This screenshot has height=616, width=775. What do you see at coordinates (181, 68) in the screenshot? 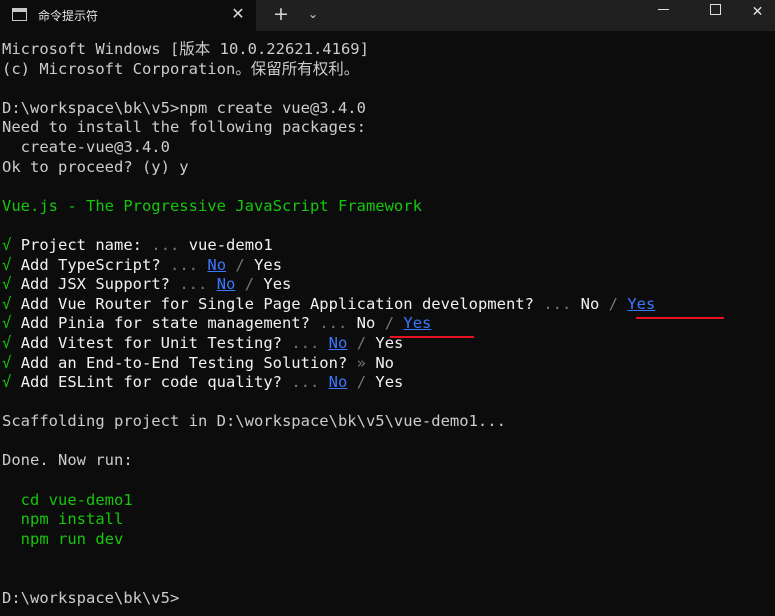
I see `copyright-line: (c) Microsoft Corporation。保留所有权利。` at bounding box center [181, 68].